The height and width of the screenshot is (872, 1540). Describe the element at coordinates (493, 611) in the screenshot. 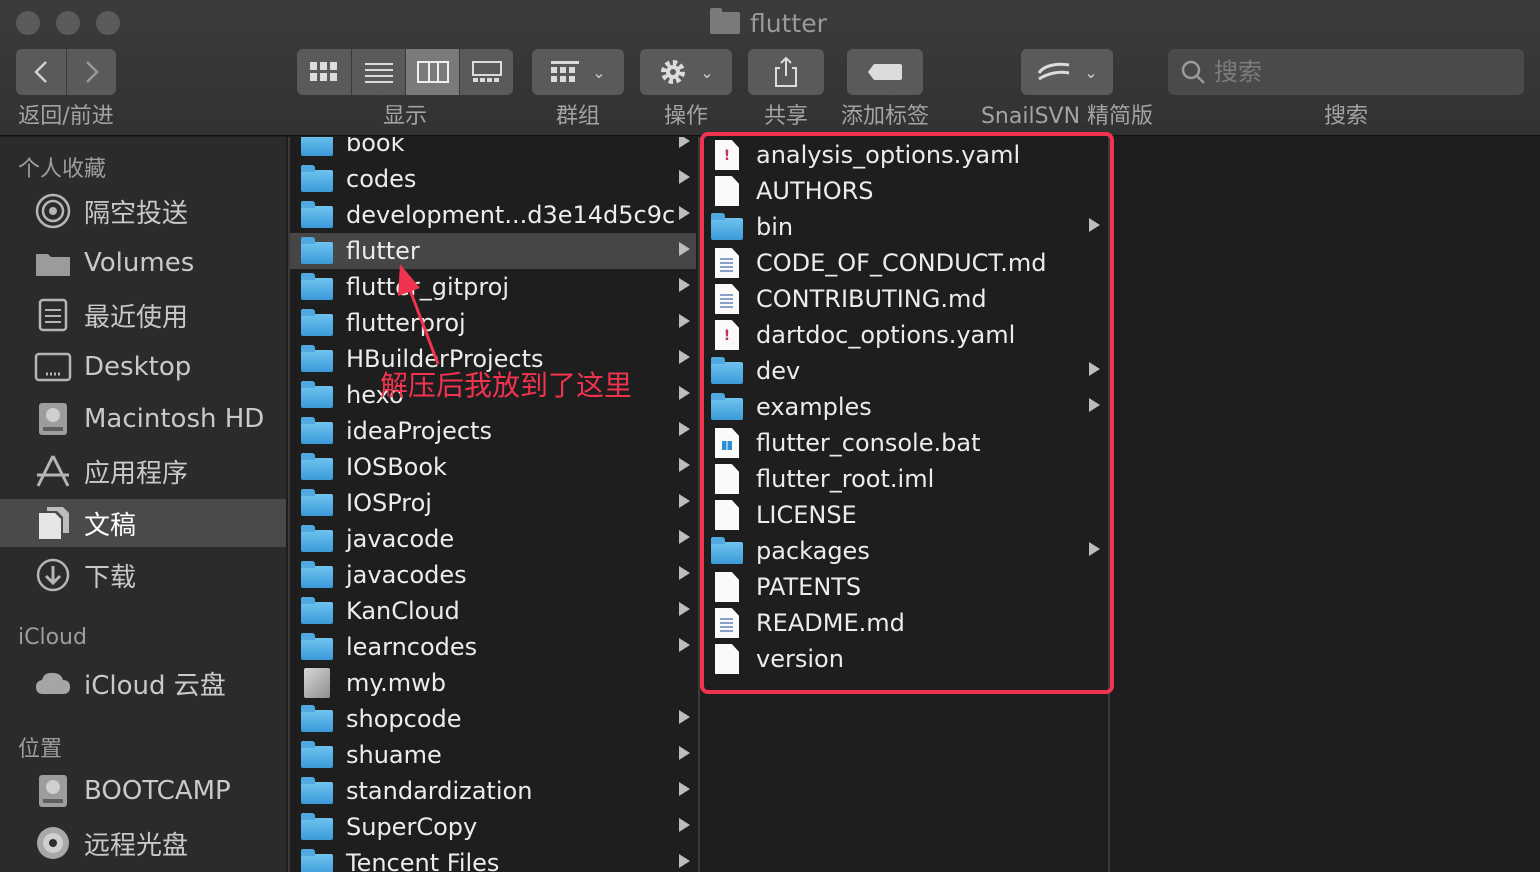

I see `folder-row: KanCloud` at that location.